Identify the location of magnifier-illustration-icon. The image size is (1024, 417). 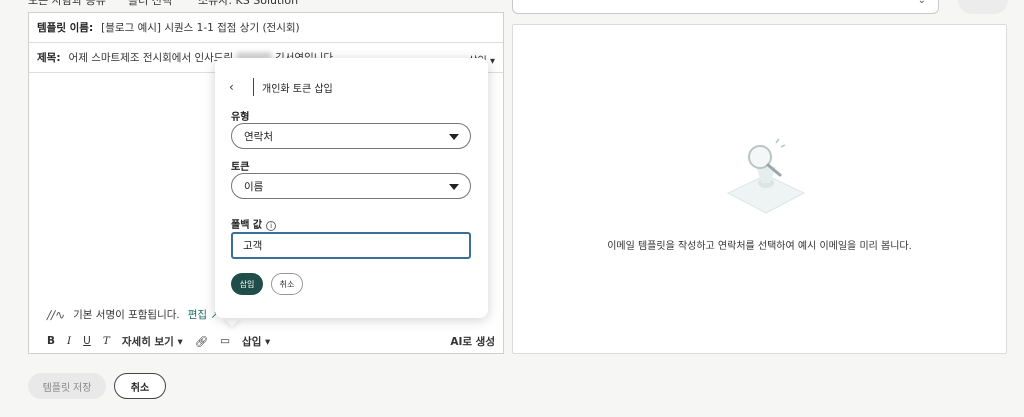
(766, 176).